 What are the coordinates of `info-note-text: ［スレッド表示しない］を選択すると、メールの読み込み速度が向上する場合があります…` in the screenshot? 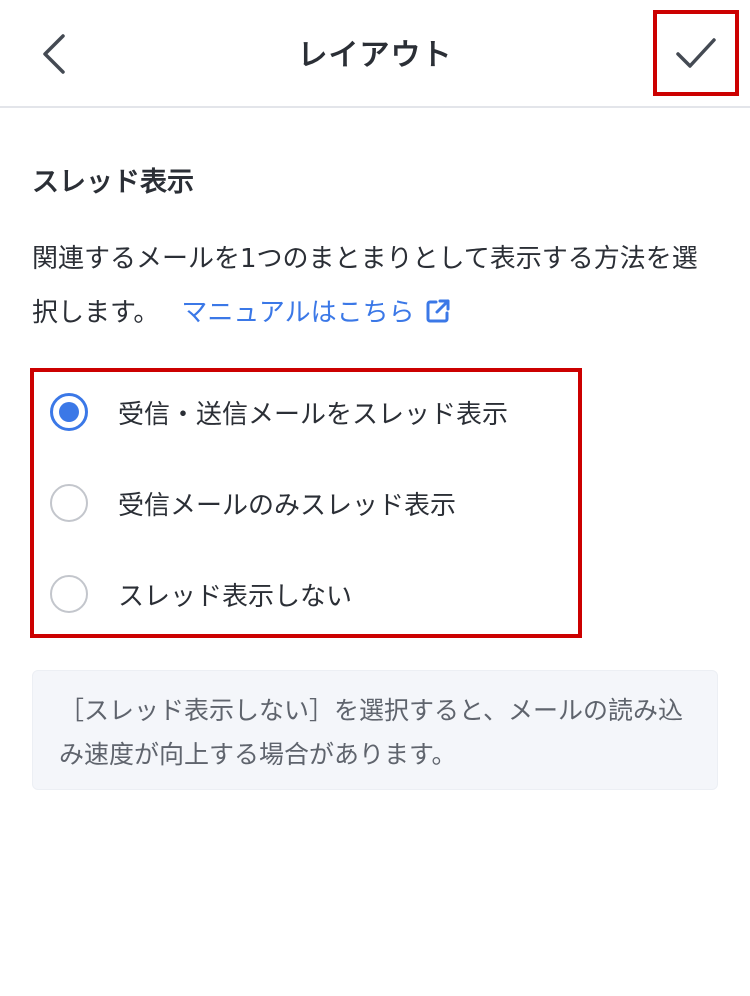 It's located at (371, 732).